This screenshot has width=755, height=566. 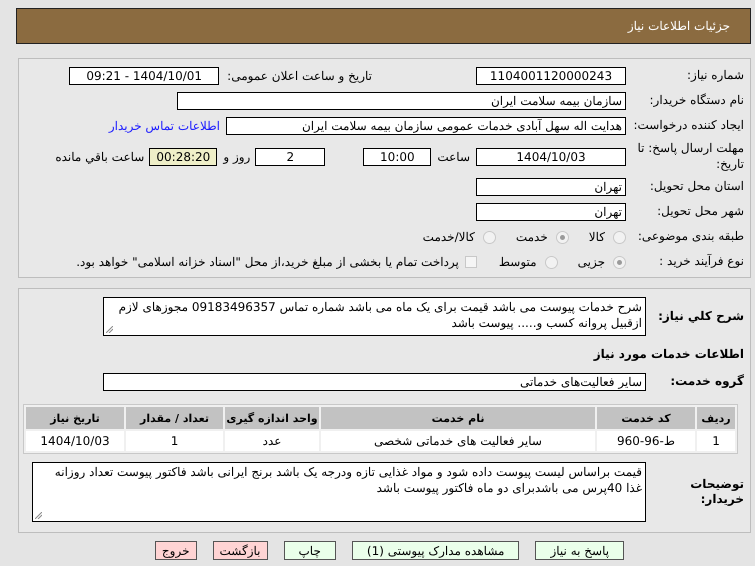 I want to click on field-label: گروه خدمت:, so click(x=706, y=382).